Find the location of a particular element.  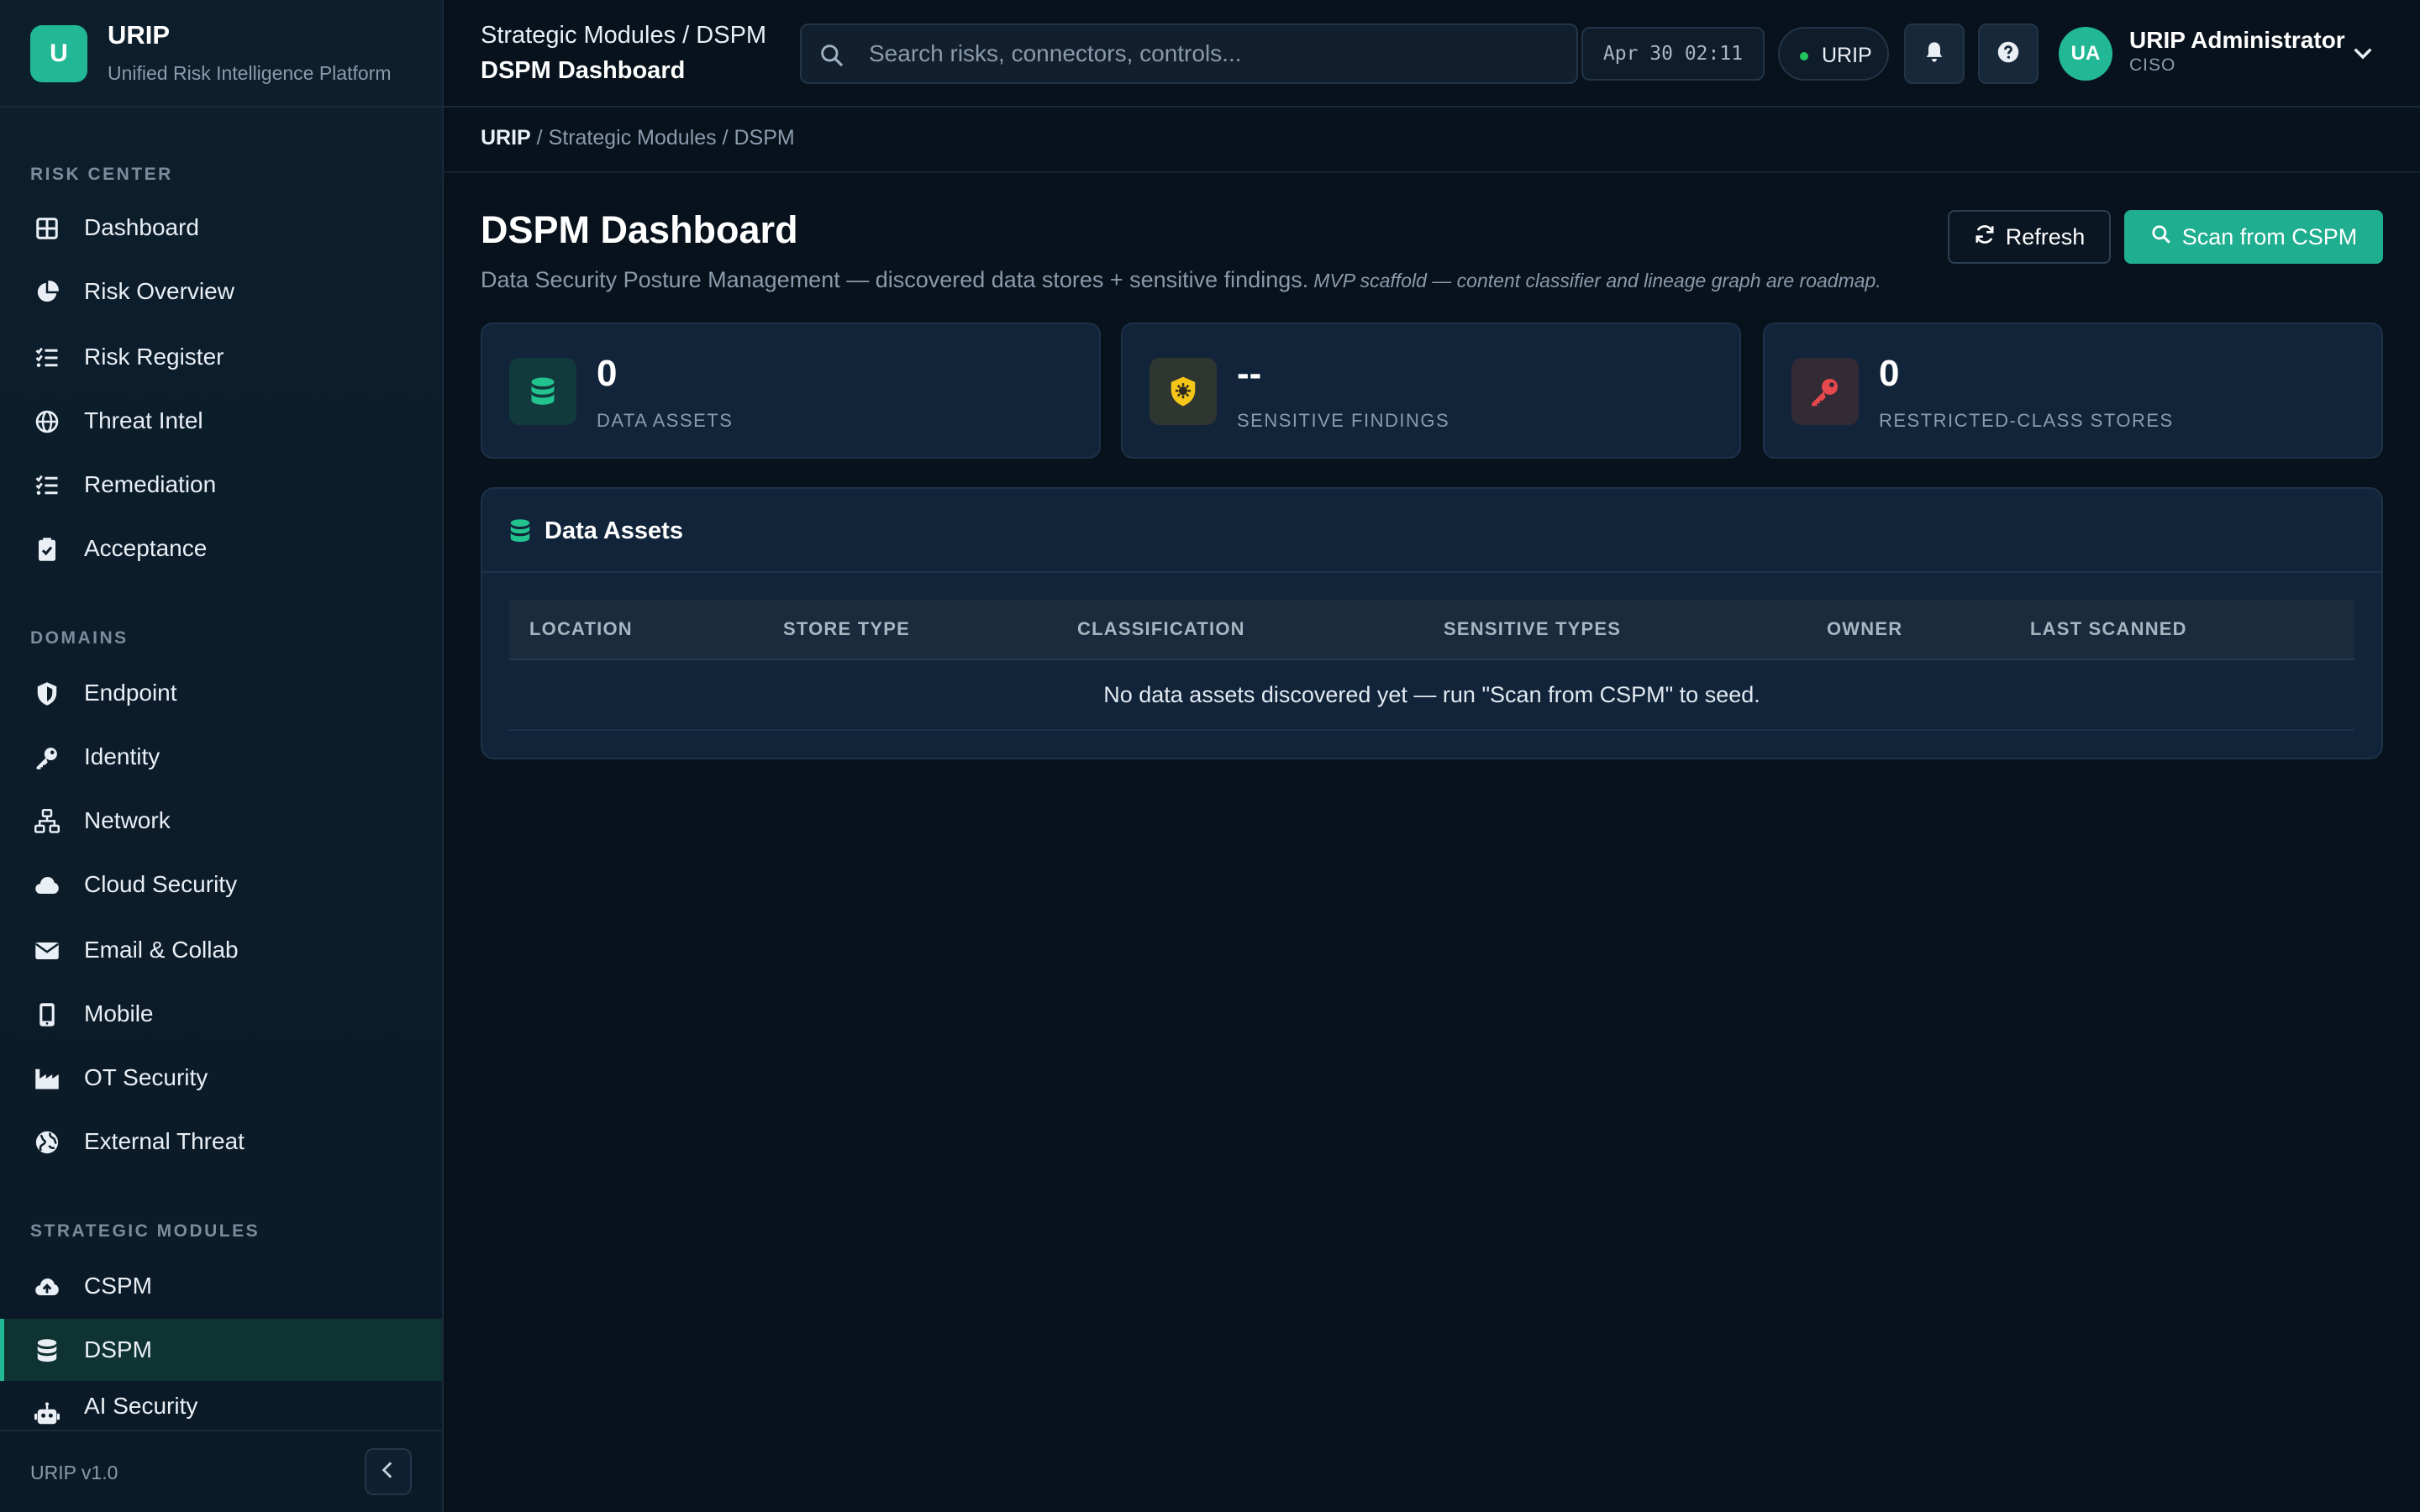

sidebar-item-risk-overview: Risk Overview is located at coordinates (221, 291).